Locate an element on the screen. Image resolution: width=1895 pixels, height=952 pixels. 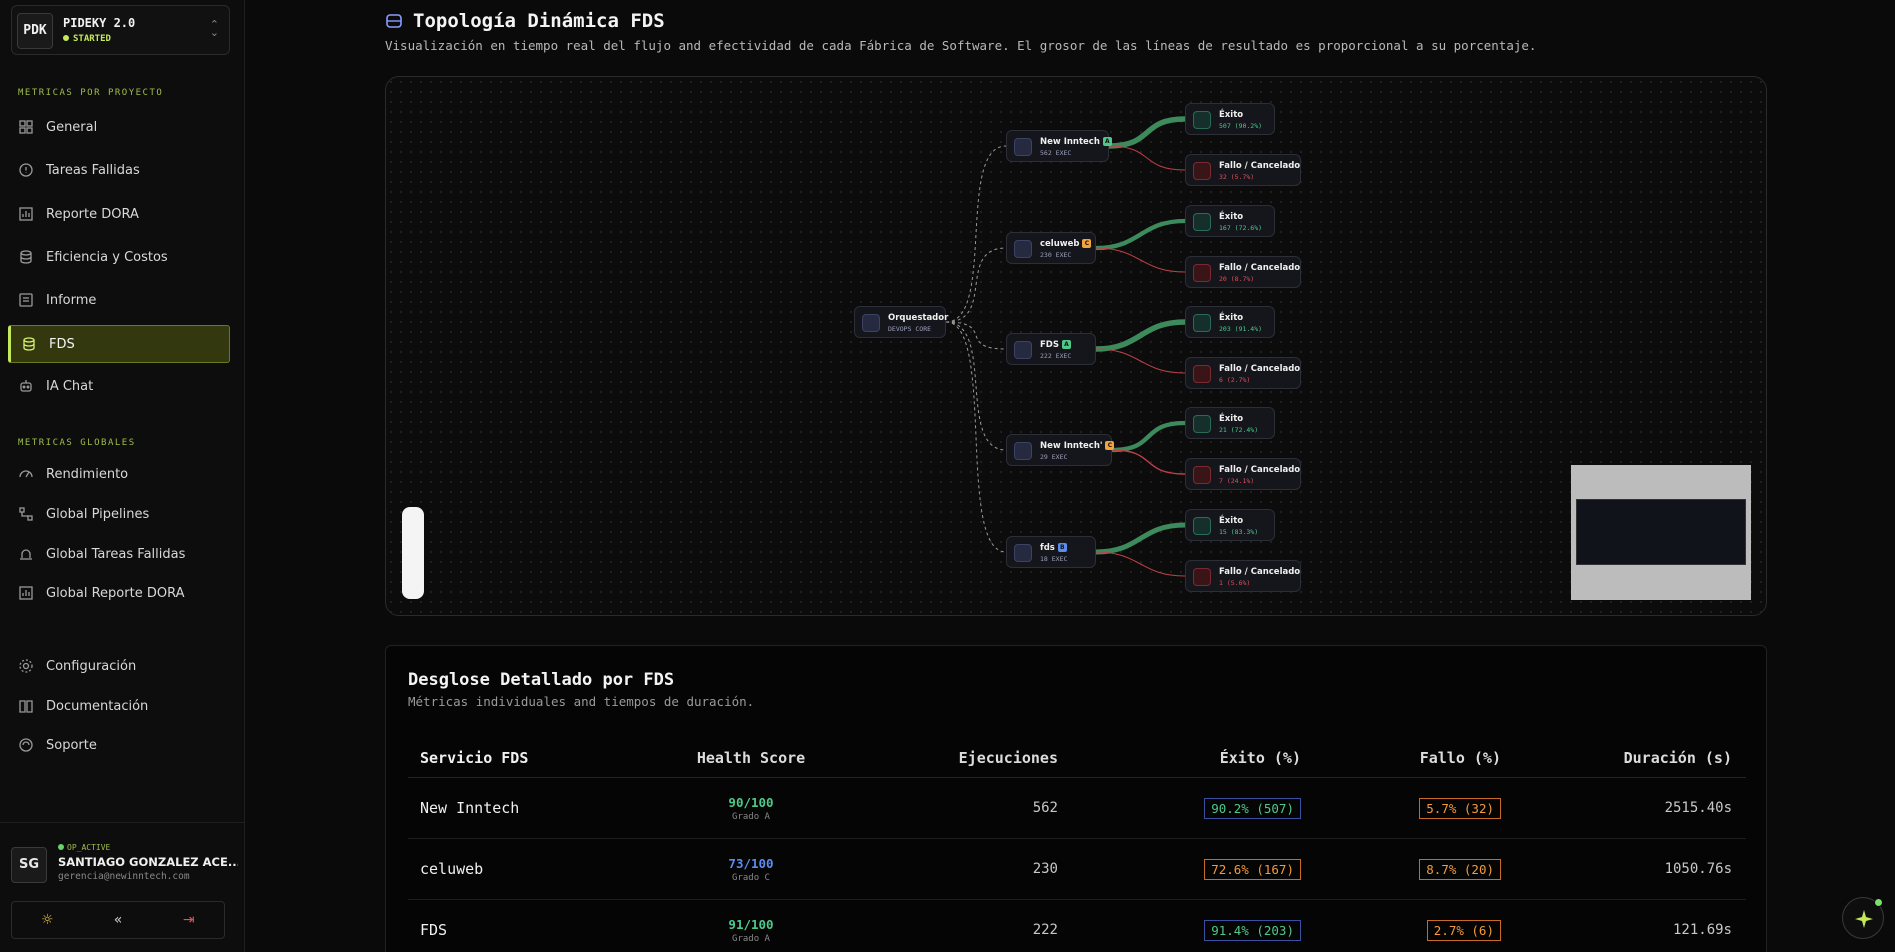
node-name-text: fds is located at coordinates (1047, 548).